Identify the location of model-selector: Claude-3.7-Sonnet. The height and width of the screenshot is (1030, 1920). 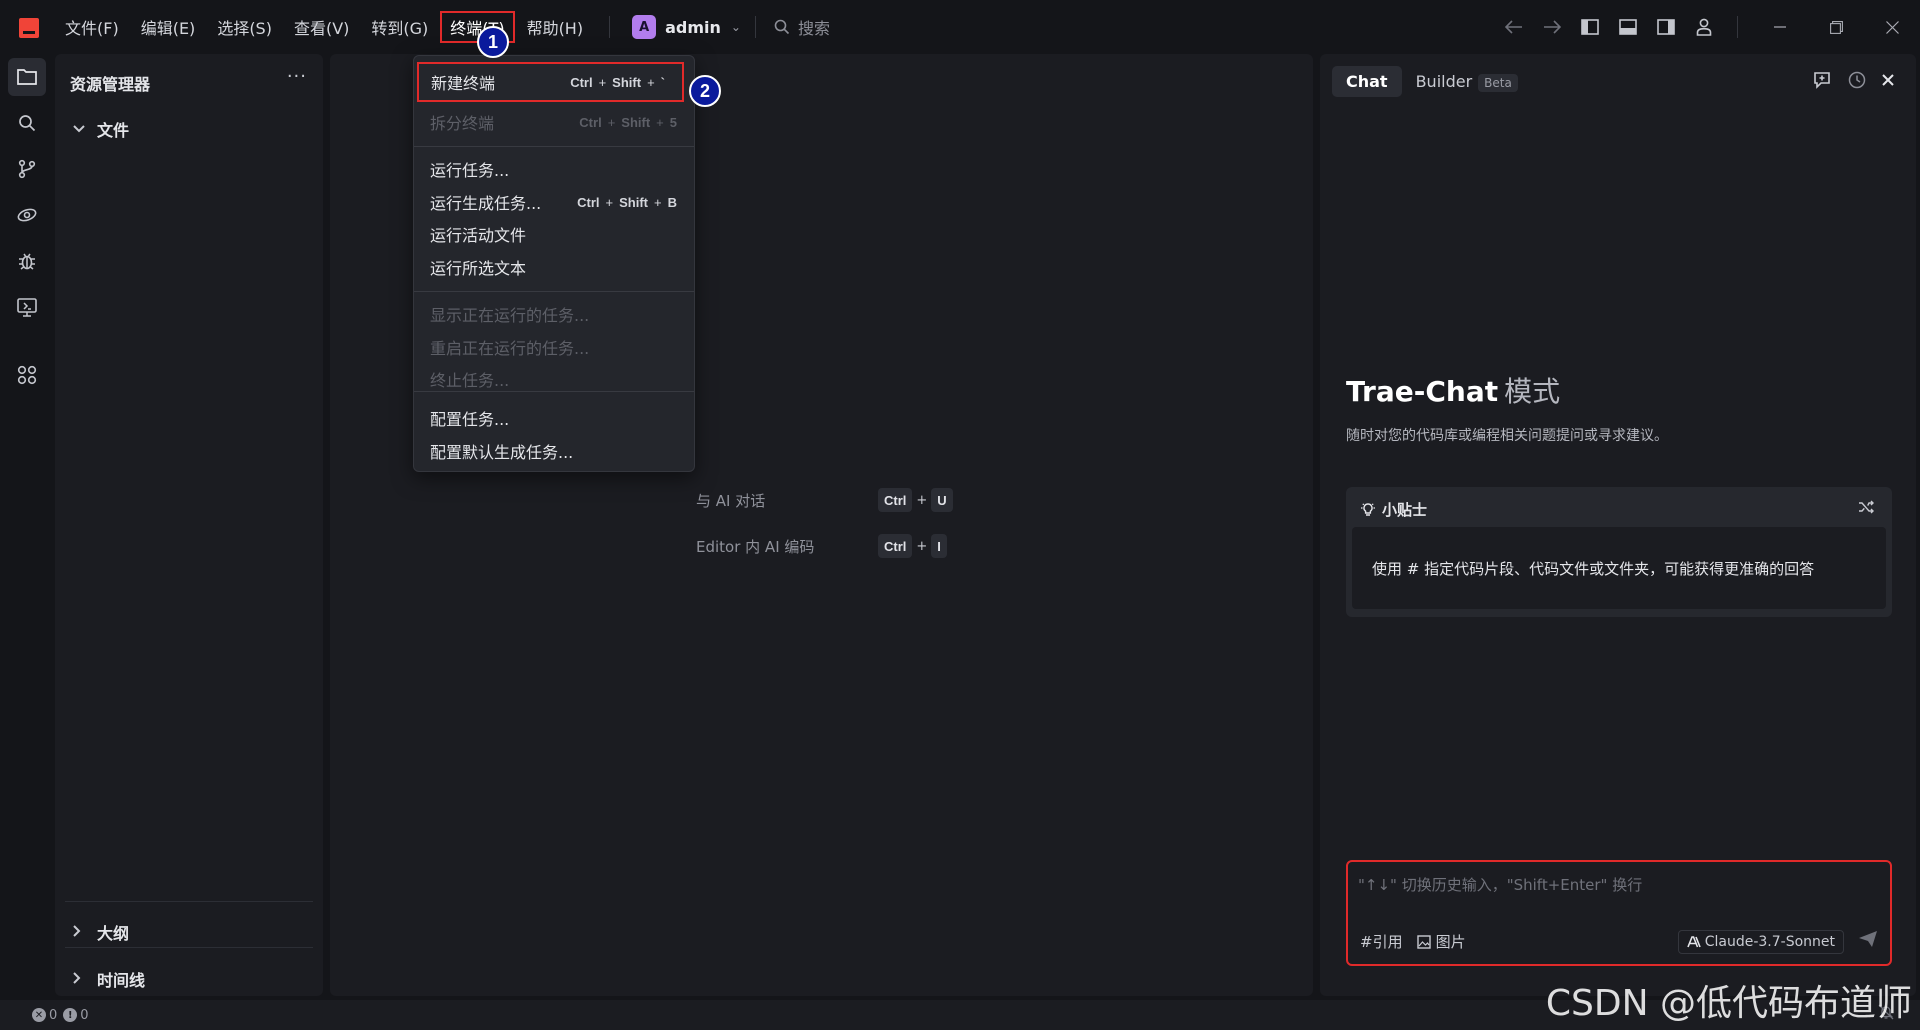
(1760, 942).